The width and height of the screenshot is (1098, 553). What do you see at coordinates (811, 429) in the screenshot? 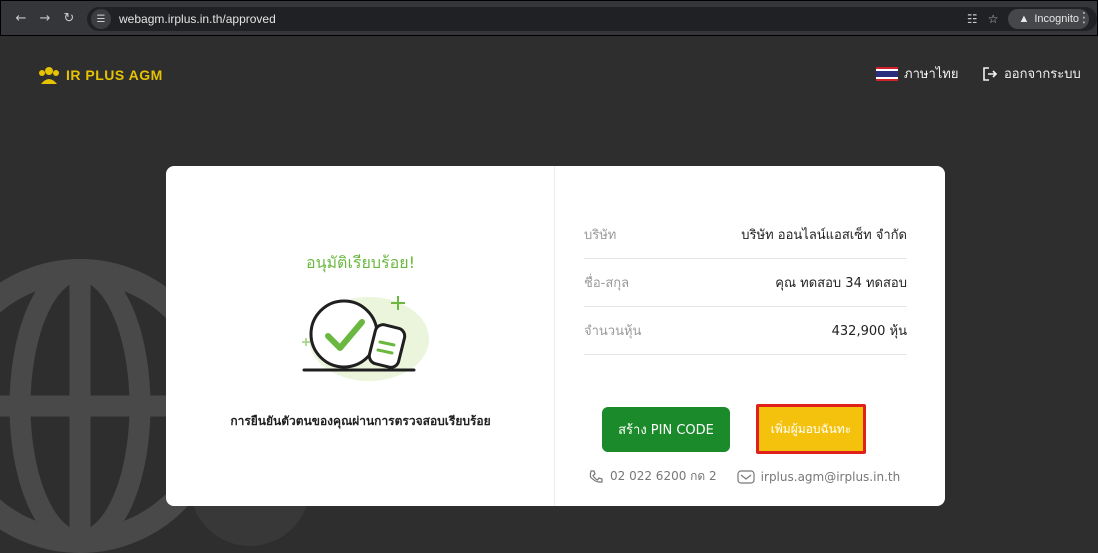
I see `add-proxy-button: เพิ่มผู้มอบฉันทะ` at bounding box center [811, 429].